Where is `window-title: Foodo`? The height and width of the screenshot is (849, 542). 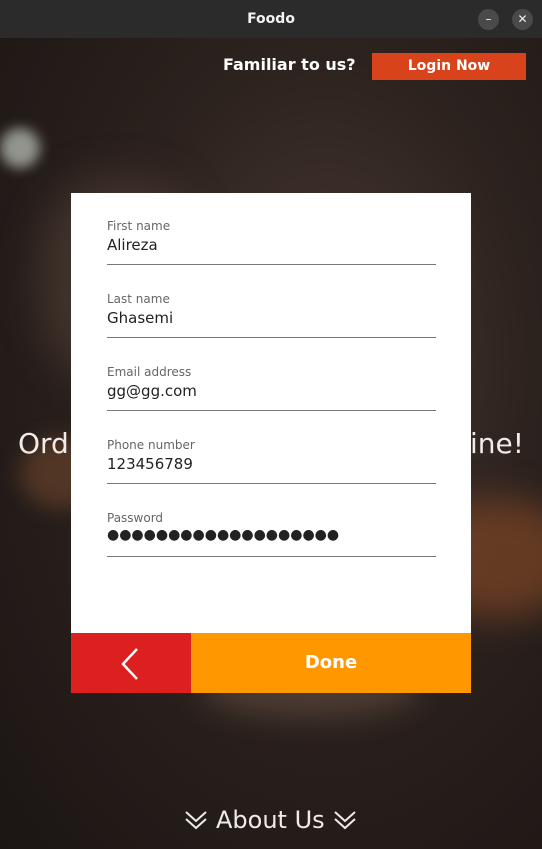 window-title: Foodo is located at coordinates (271, 19).